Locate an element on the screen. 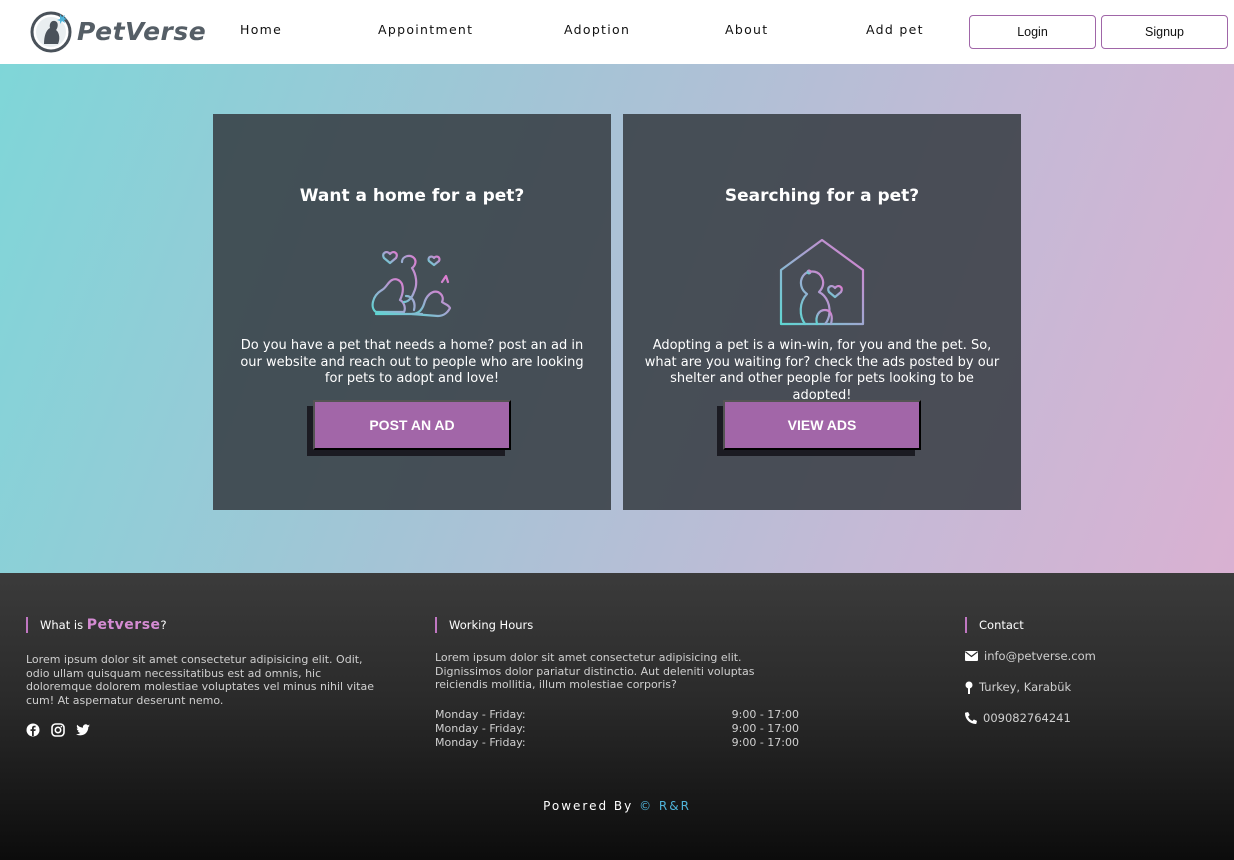 The height and width of the screenshot is (860, 1234). petverse-logo-icon is located at coordinates (51, 32).